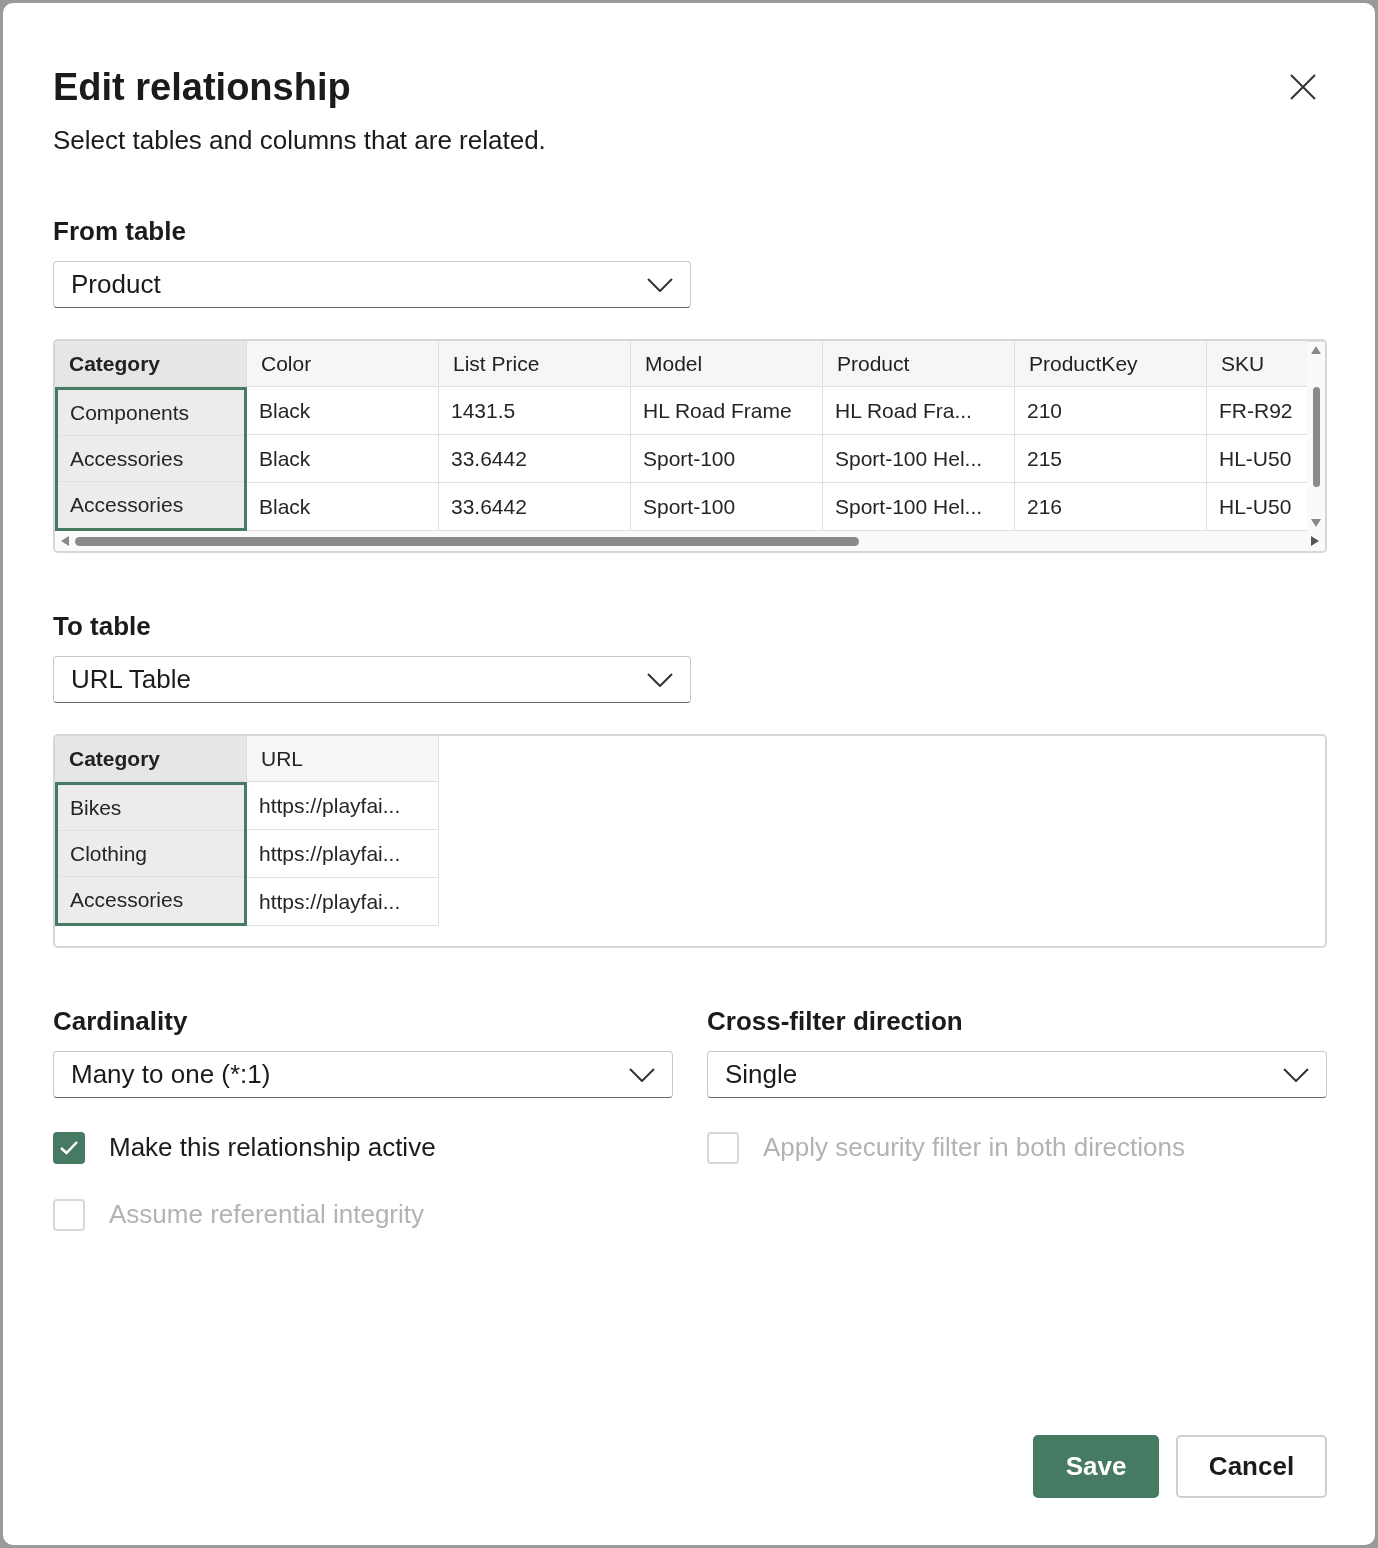 The width and height of the screenshot is (1378, 1548). Describe the element at coordinates (835, 1021) in the screenshot. I see `section-label: Cross-filter direction` at that location.